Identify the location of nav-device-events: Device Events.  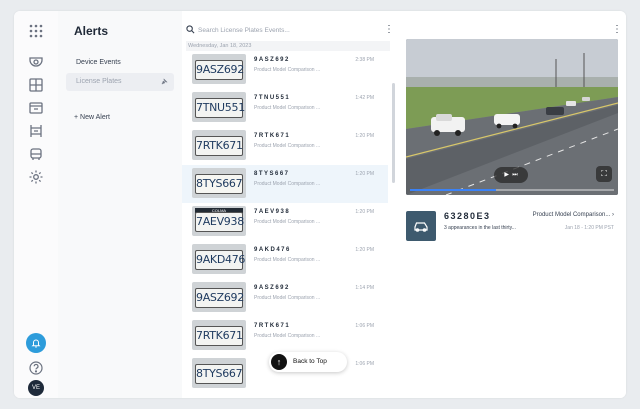
(120, 63).